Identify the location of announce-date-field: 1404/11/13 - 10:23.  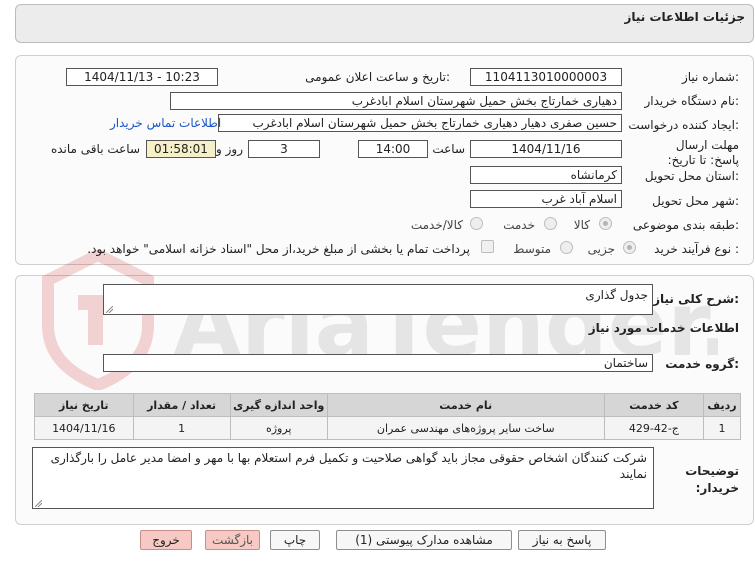
(142, 77).